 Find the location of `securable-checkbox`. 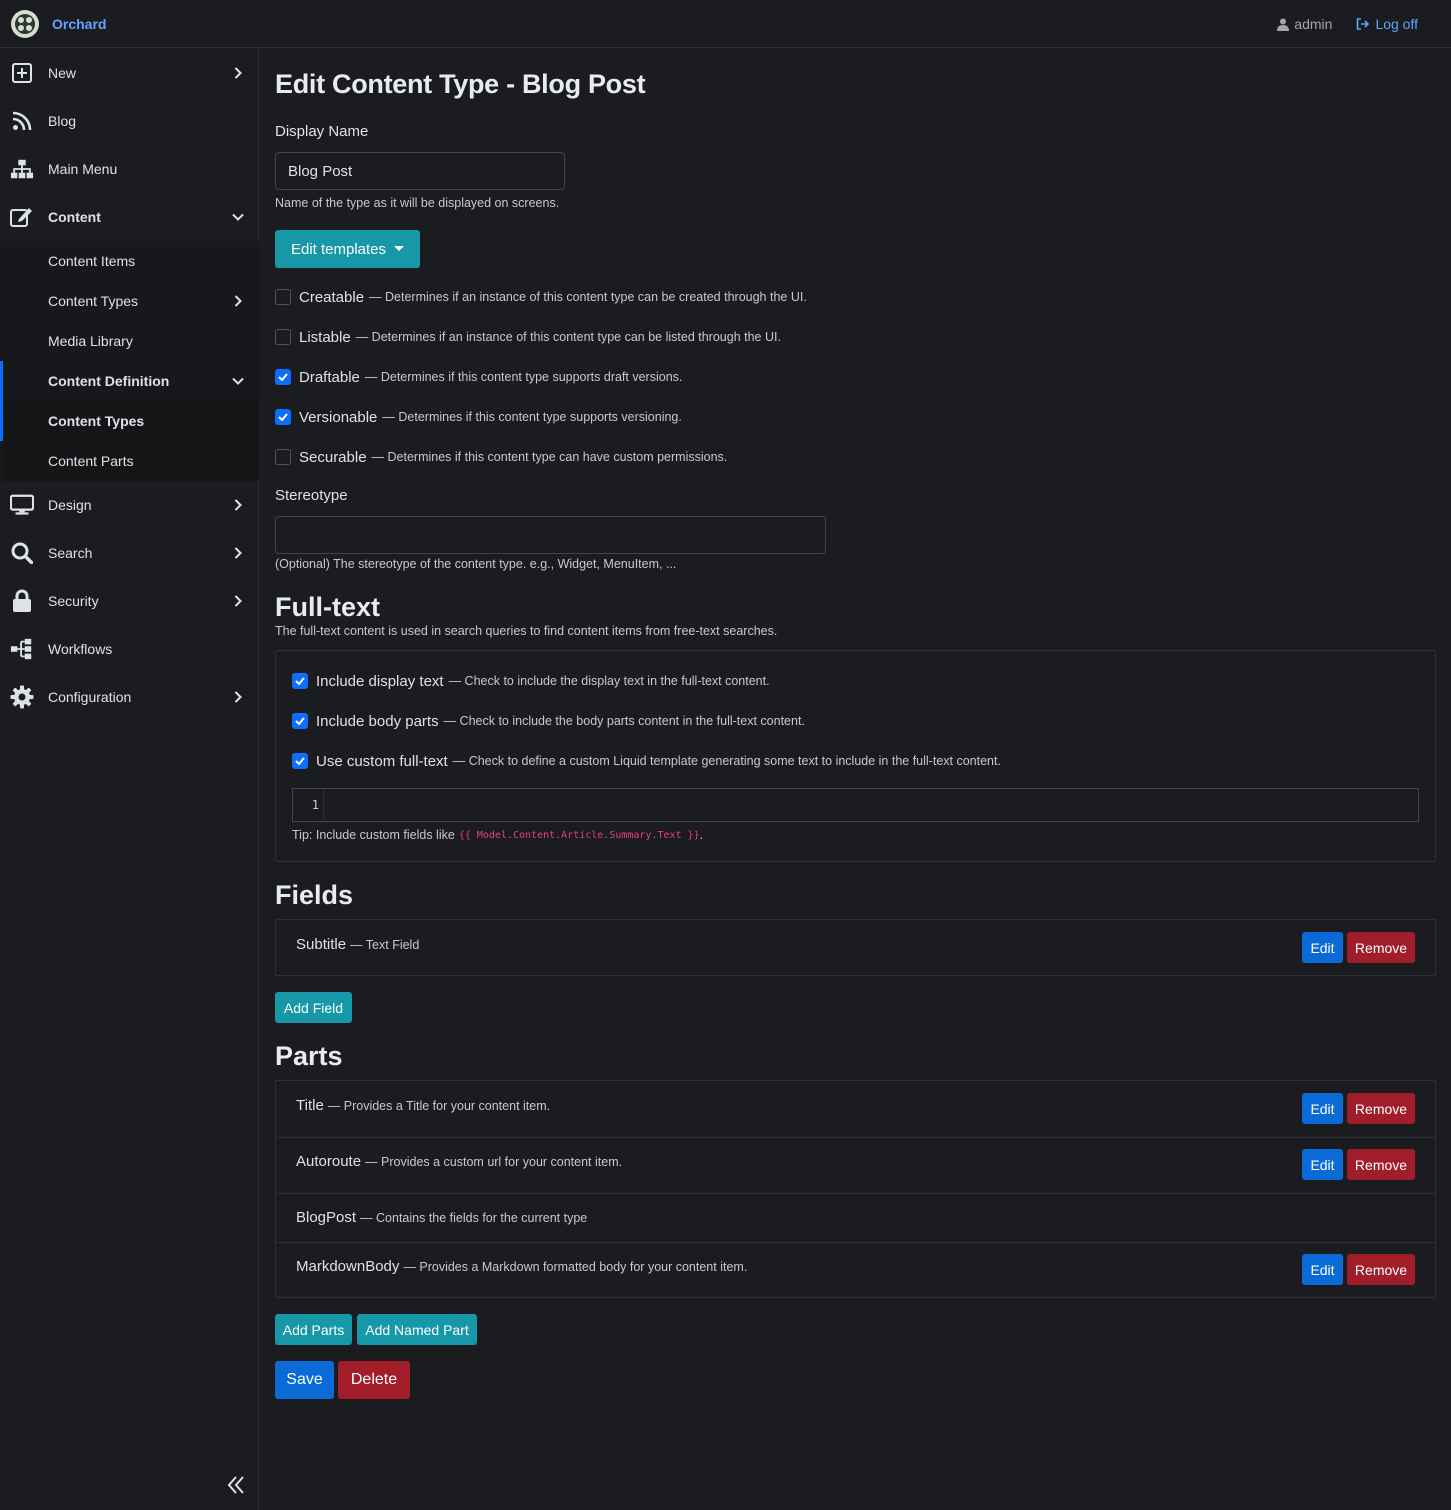

securable-checkbox is located at coordinates (283, 457).